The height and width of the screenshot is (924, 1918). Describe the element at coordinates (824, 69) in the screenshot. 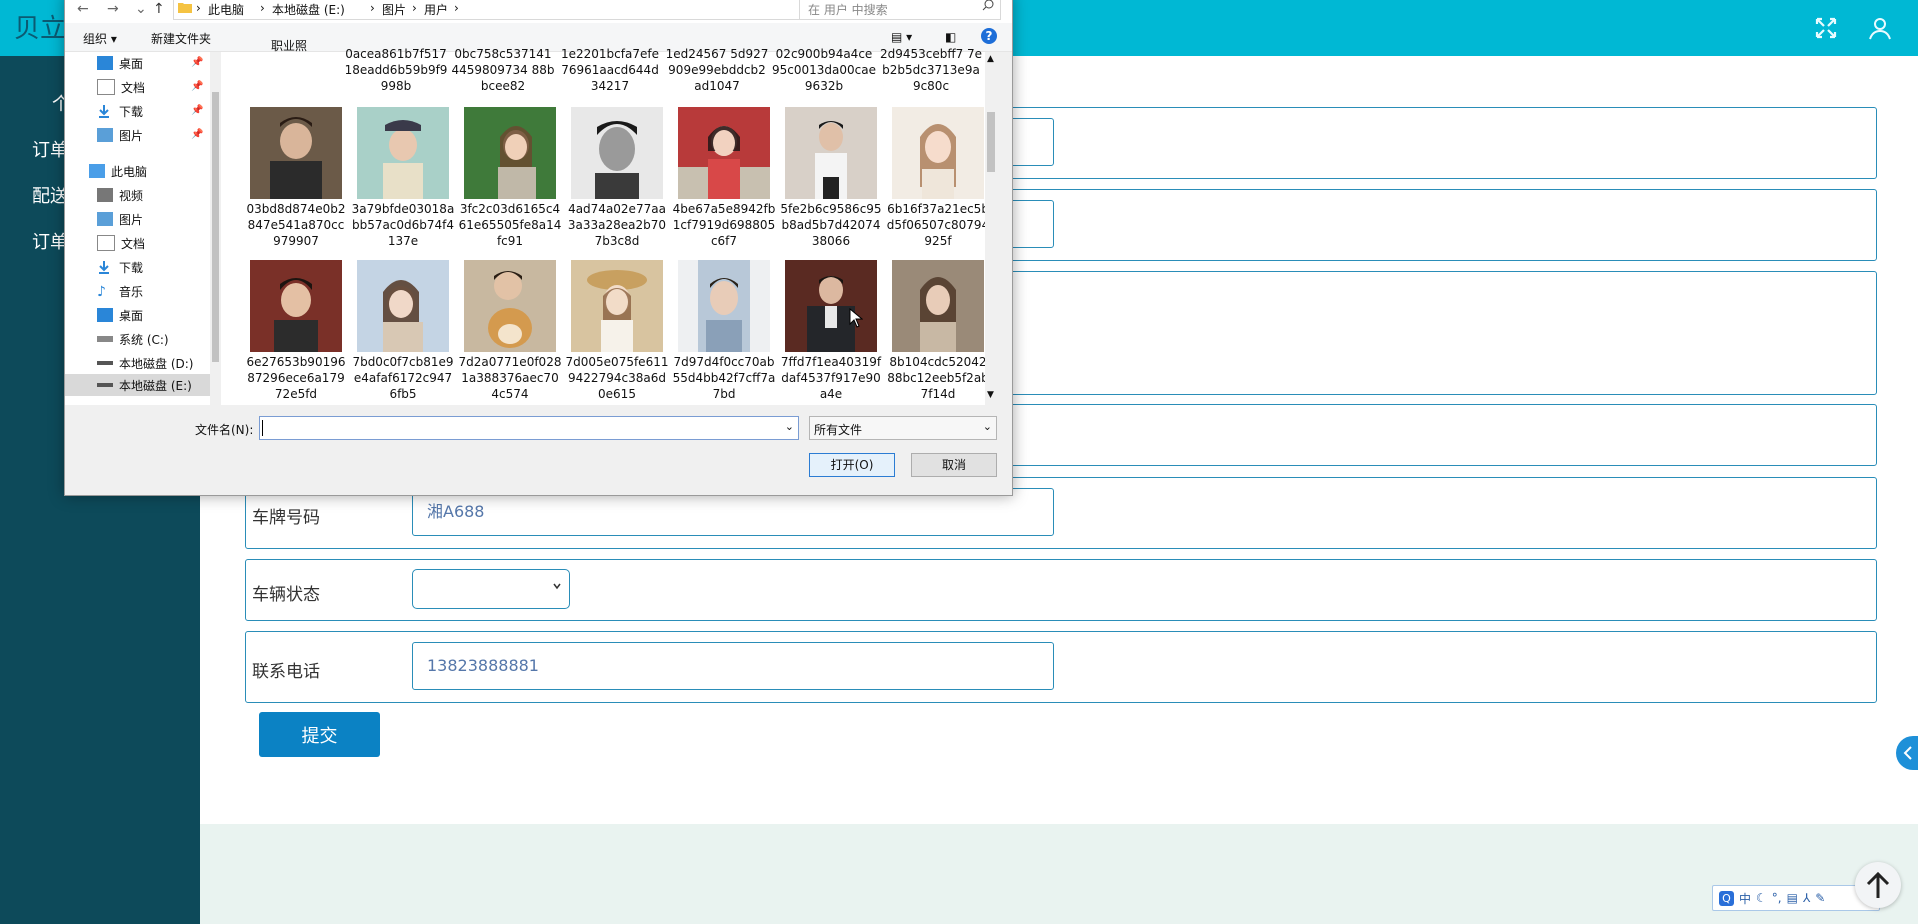

I see `file-tile: 02c900b94a4ce95c0013da00cae9632b` at that location.